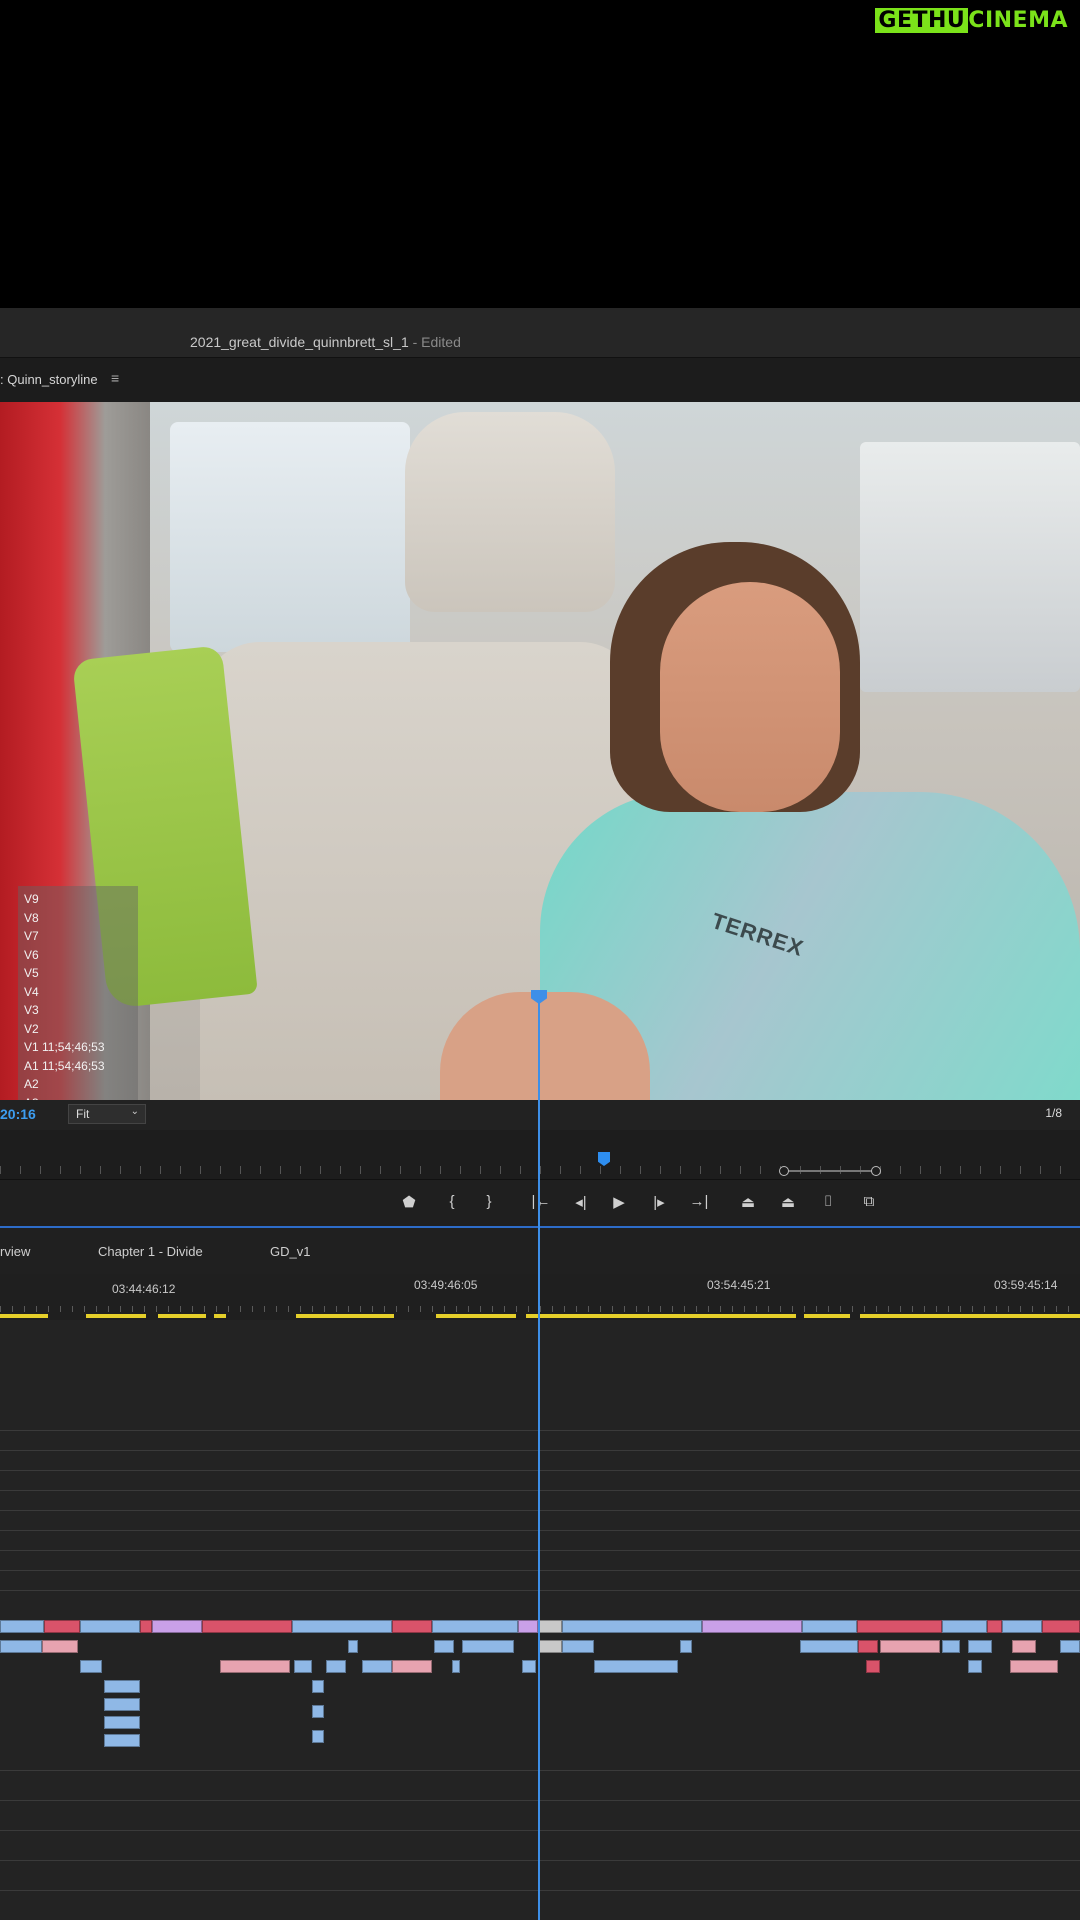 Image resolution: width=1080 pixels, height=1920 pixels. I want to click on ruler-timecode: 03:49:46:05, so click(446, 1285).